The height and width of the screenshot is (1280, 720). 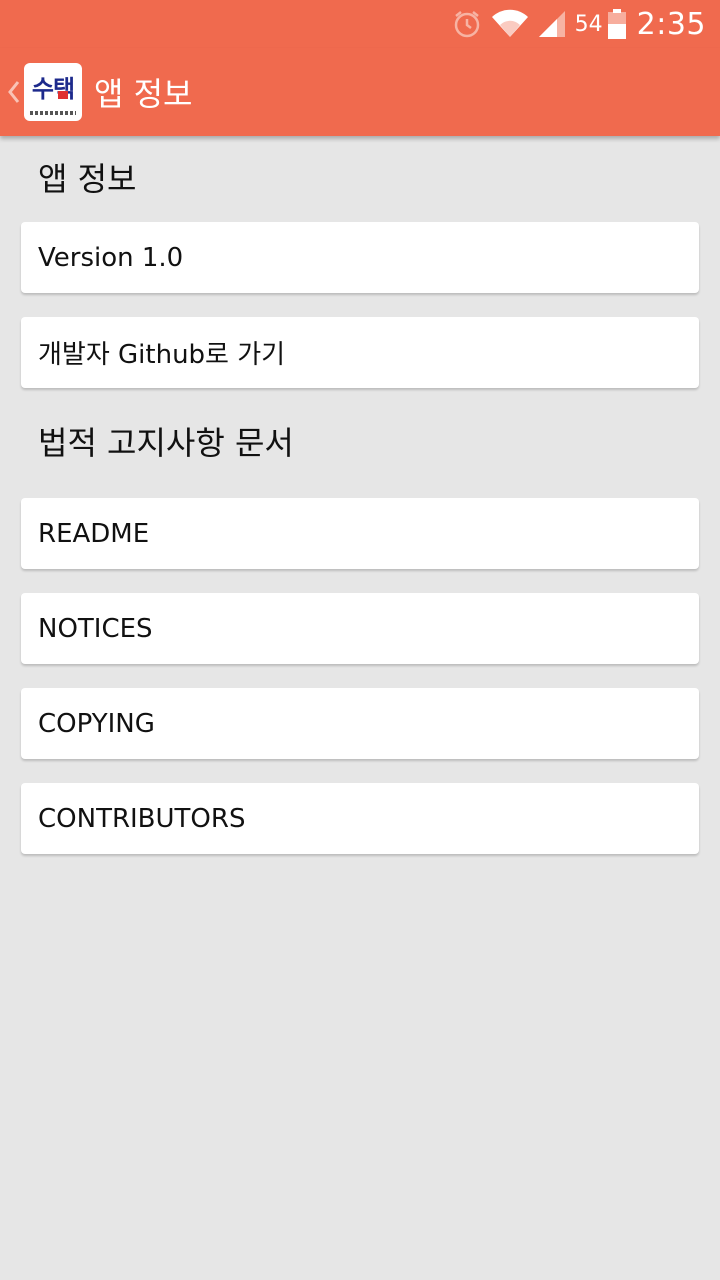 What do you see at coordinates (166, 443) in the screenshot?
I see `section-header-legal: 법적 고지사항 문서` at bounding box center [166, 443].